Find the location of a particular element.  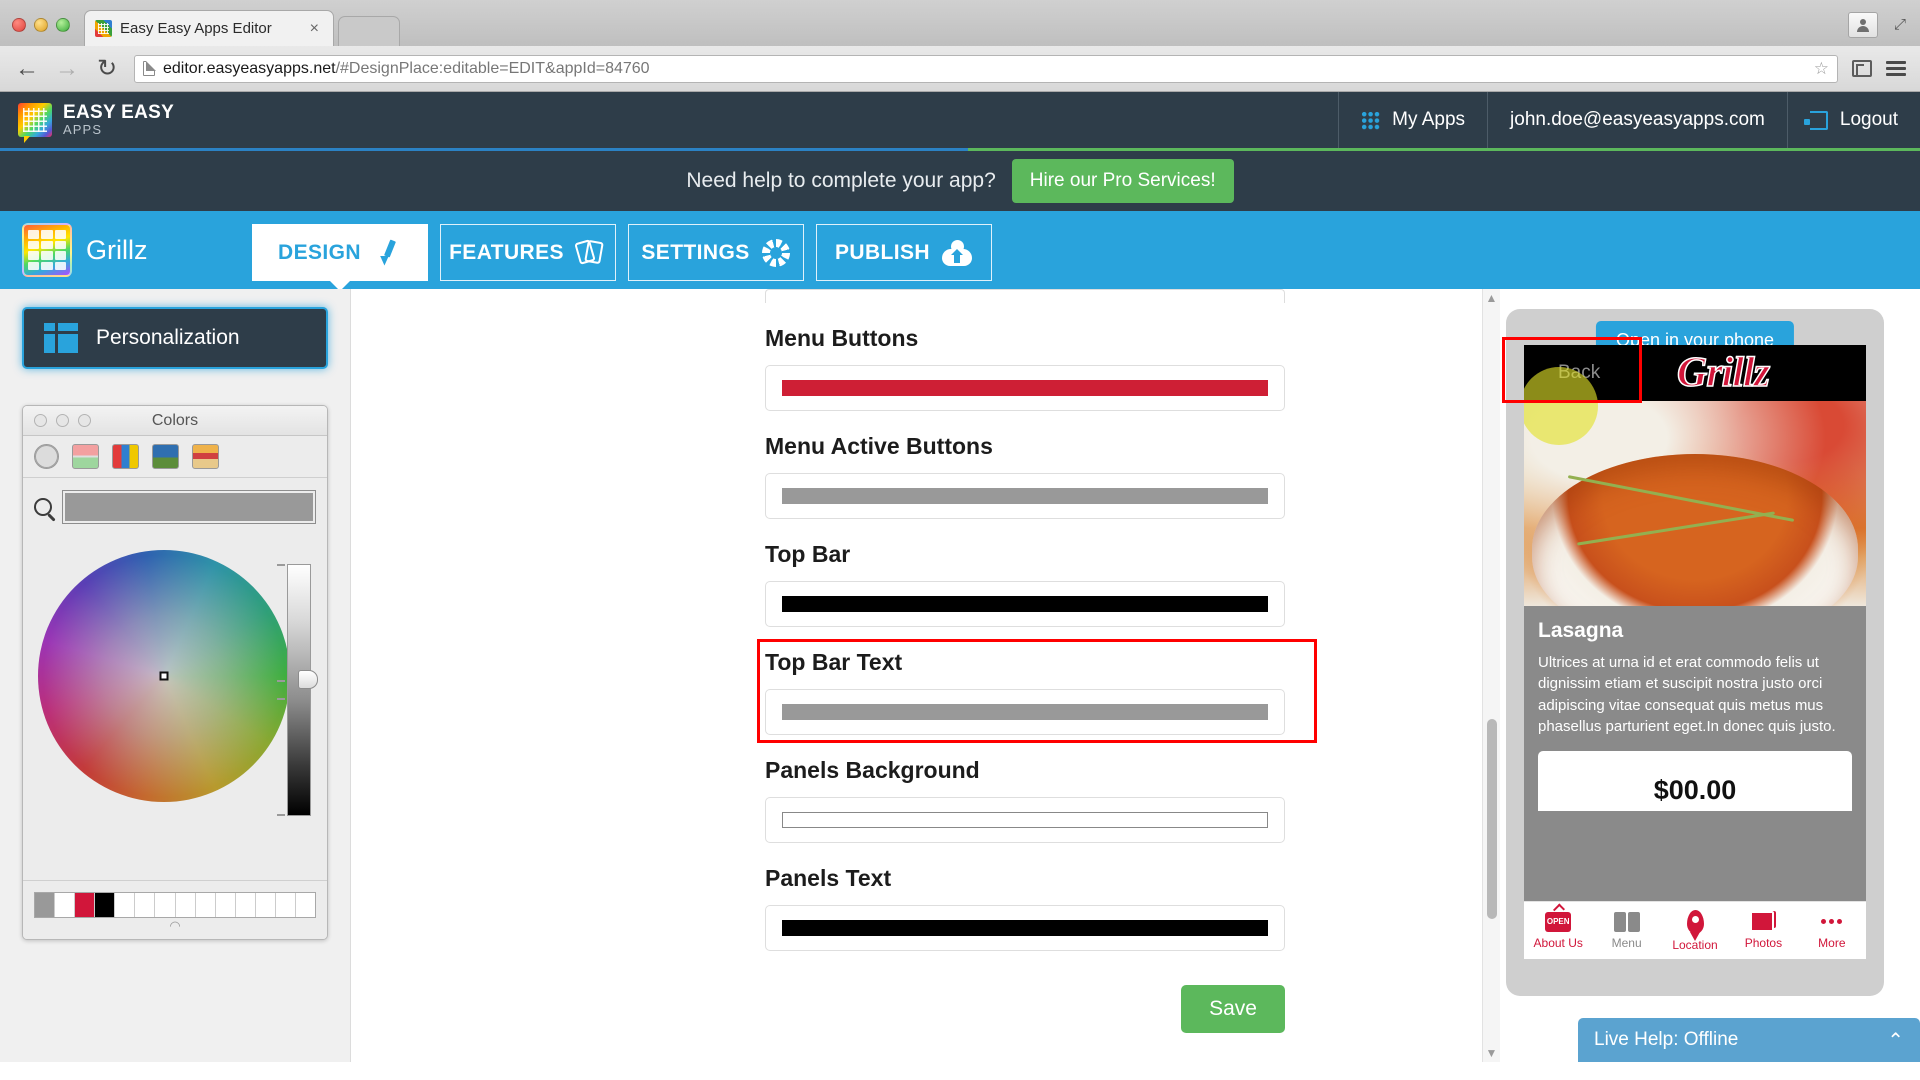

tab-publish: PUBLISH is located at coordinates (903, 252).